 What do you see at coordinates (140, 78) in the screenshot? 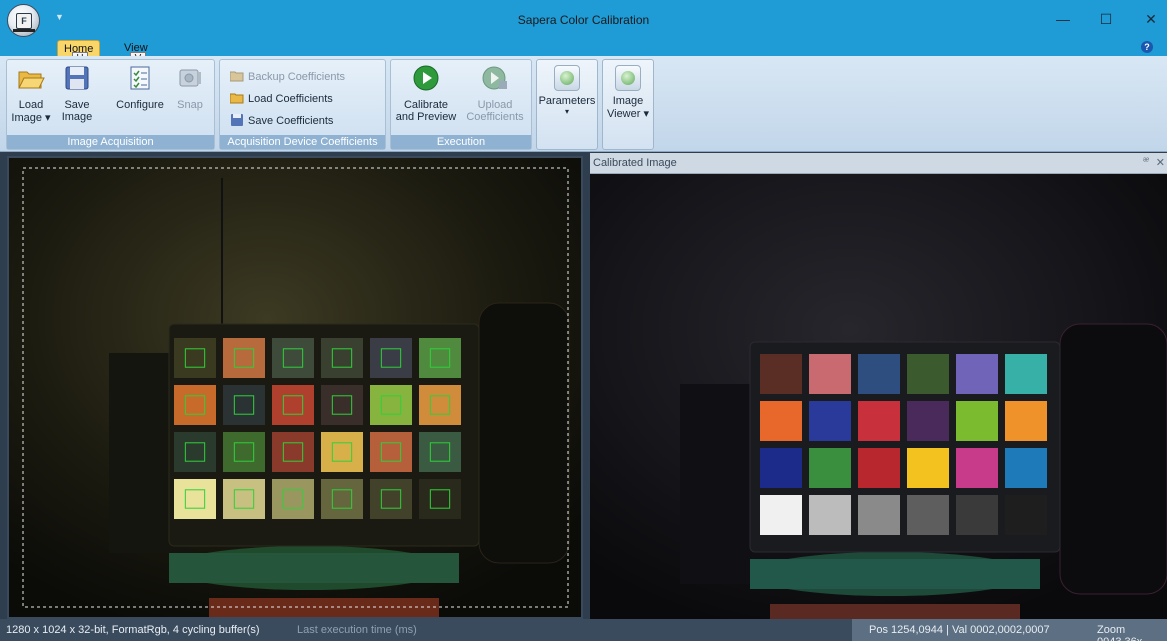
I see `checklist-icon` at bounding box center [140, 78].